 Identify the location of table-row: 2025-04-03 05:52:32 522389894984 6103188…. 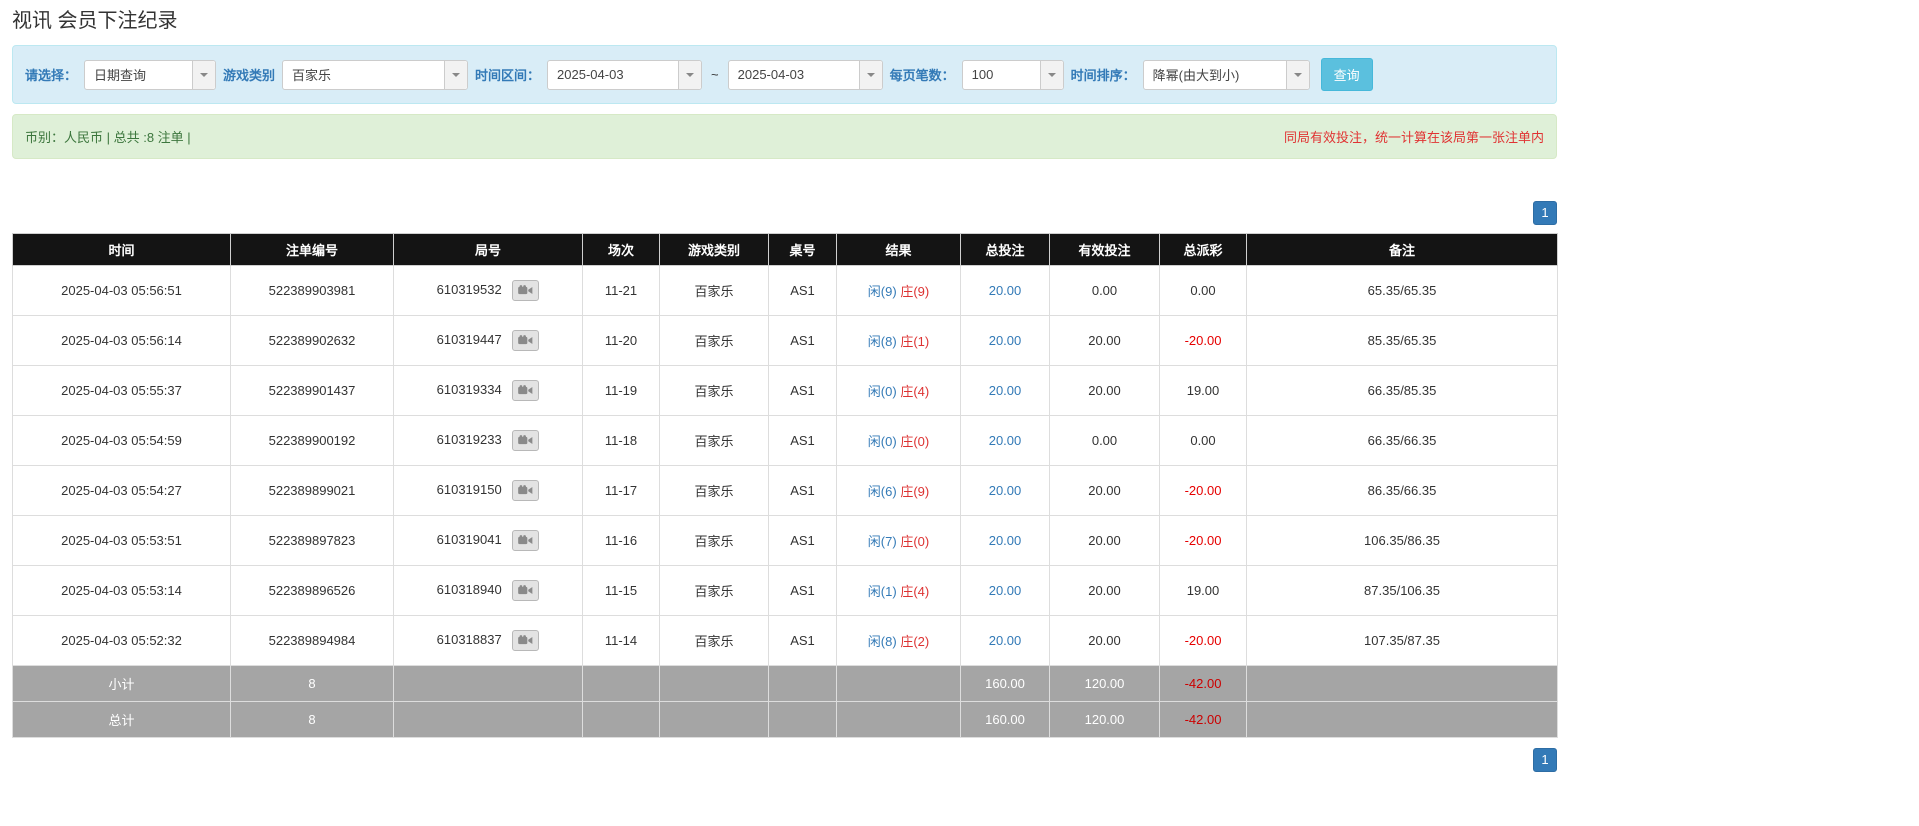
(785, 640).